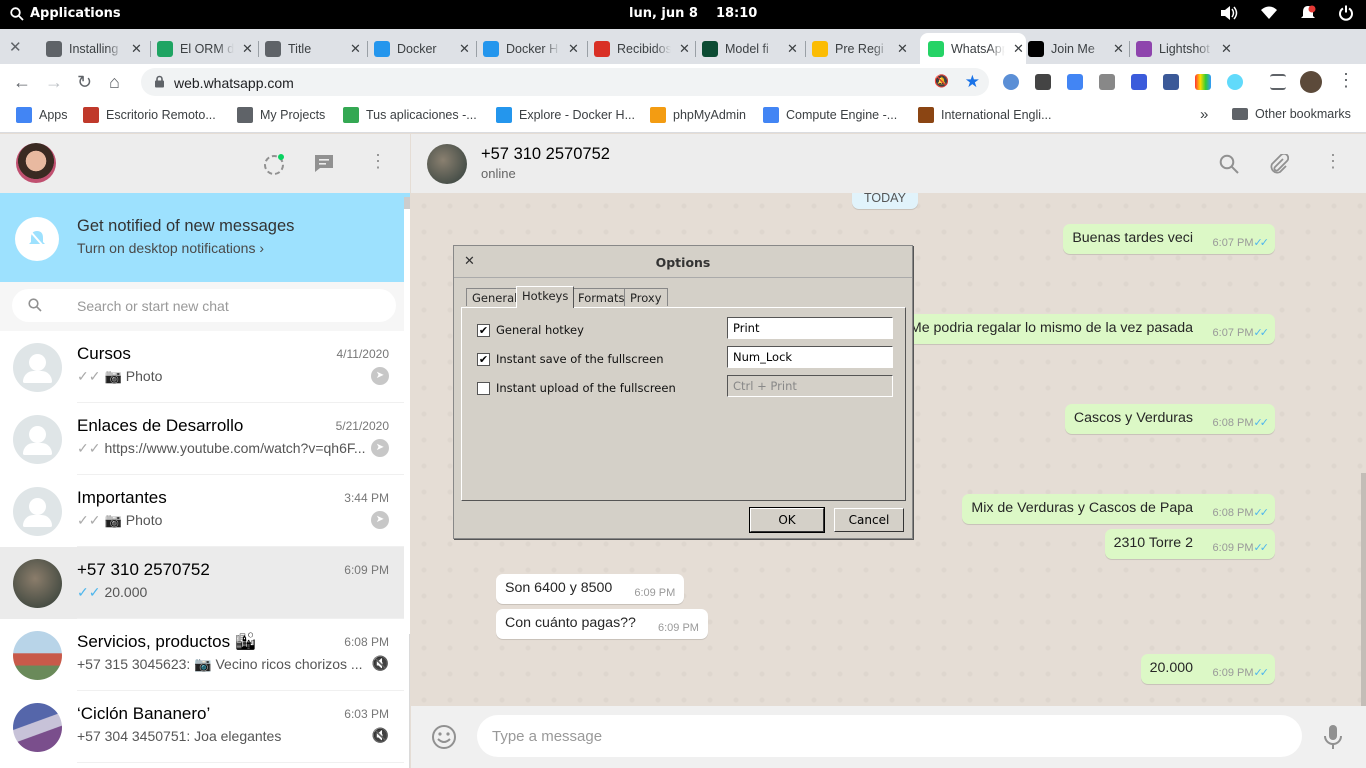 This screenshot has height=768, width=1366. Describe the element at coordinates (1346, 80) in the screenshot. I see `browser-menu-icon: ⋮` at that location.